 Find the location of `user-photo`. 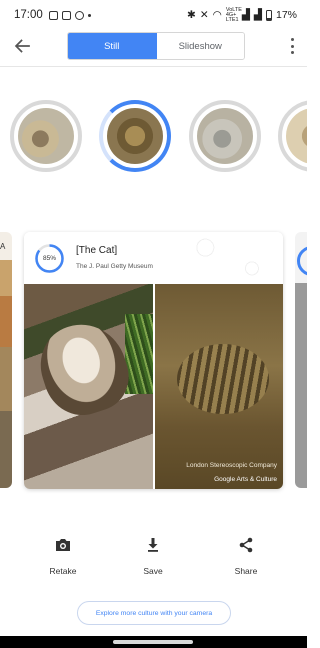

user-photo is located at coordinates (88, 386).